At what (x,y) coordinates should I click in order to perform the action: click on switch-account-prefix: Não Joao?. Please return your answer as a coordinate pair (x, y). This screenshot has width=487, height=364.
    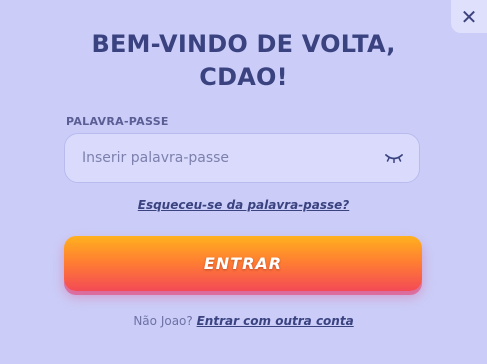
    Looking at the image, I should click on (163, 321).